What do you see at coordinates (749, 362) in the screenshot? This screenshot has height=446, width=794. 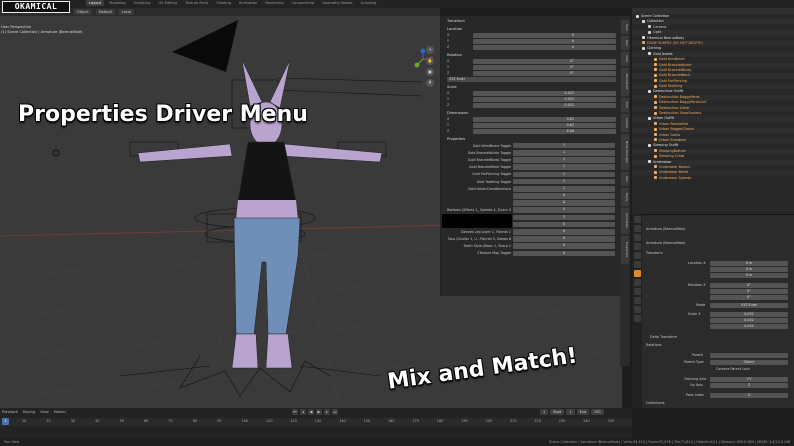 I see `prop-parent-type: Object` at bounding box center [749, 362].